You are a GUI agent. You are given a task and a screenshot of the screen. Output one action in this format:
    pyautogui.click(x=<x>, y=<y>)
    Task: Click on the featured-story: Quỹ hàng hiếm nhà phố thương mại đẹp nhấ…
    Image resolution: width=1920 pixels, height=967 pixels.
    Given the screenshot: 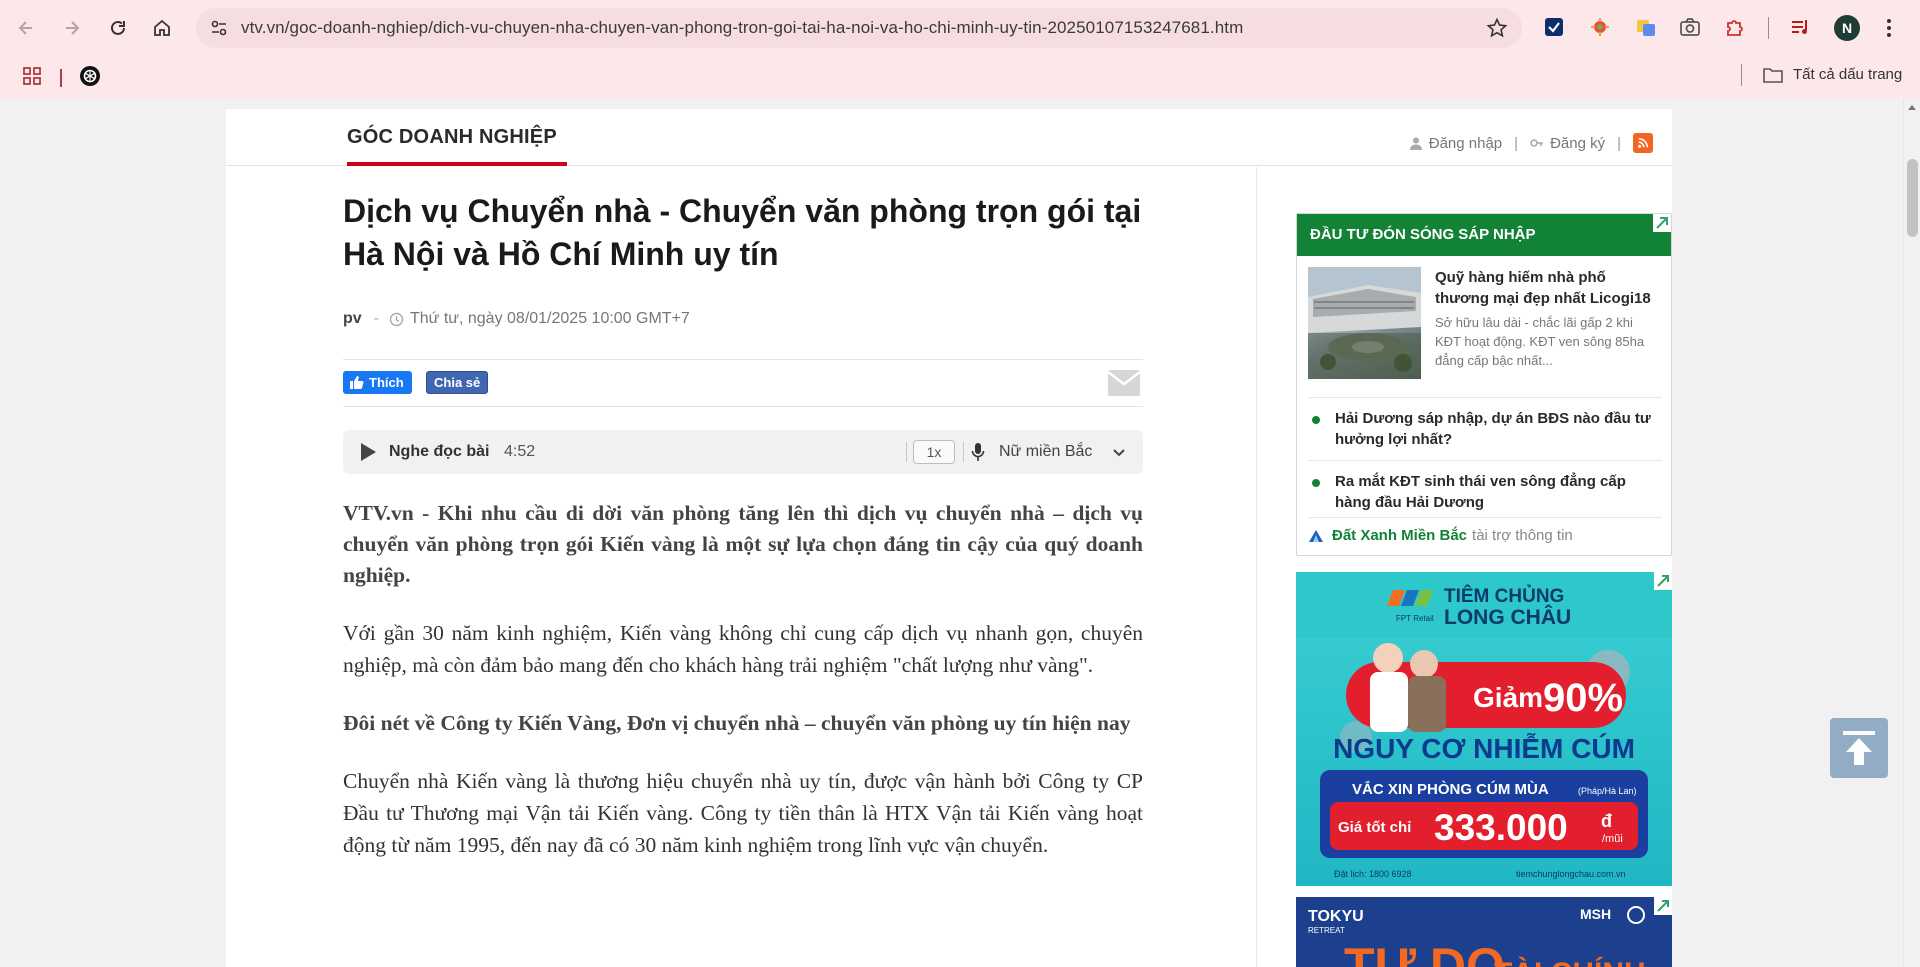 What is the action you would take?
    pyautogui.click(x=1485, y=326)
    